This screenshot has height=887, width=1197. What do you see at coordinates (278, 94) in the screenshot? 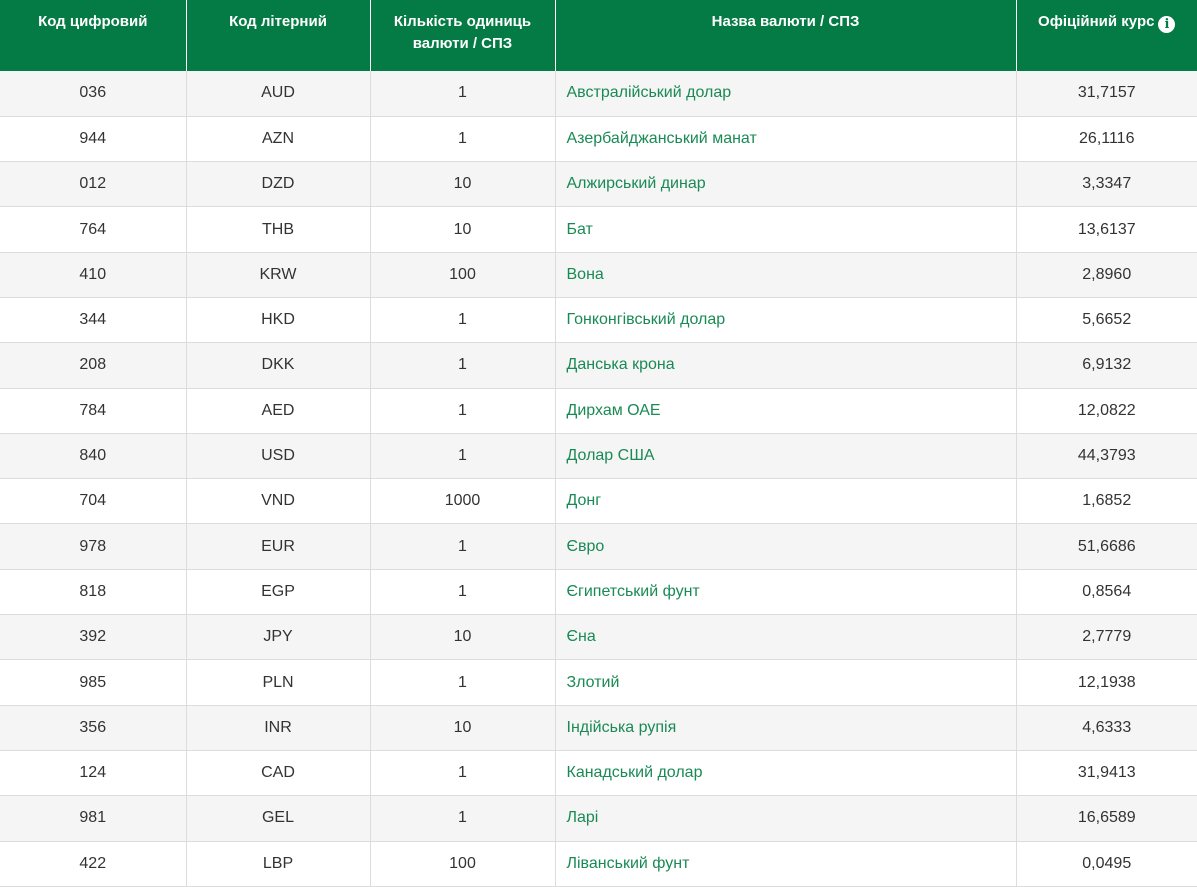
I see `letter-code-cell: AUD` at bounding box center [278, 94].